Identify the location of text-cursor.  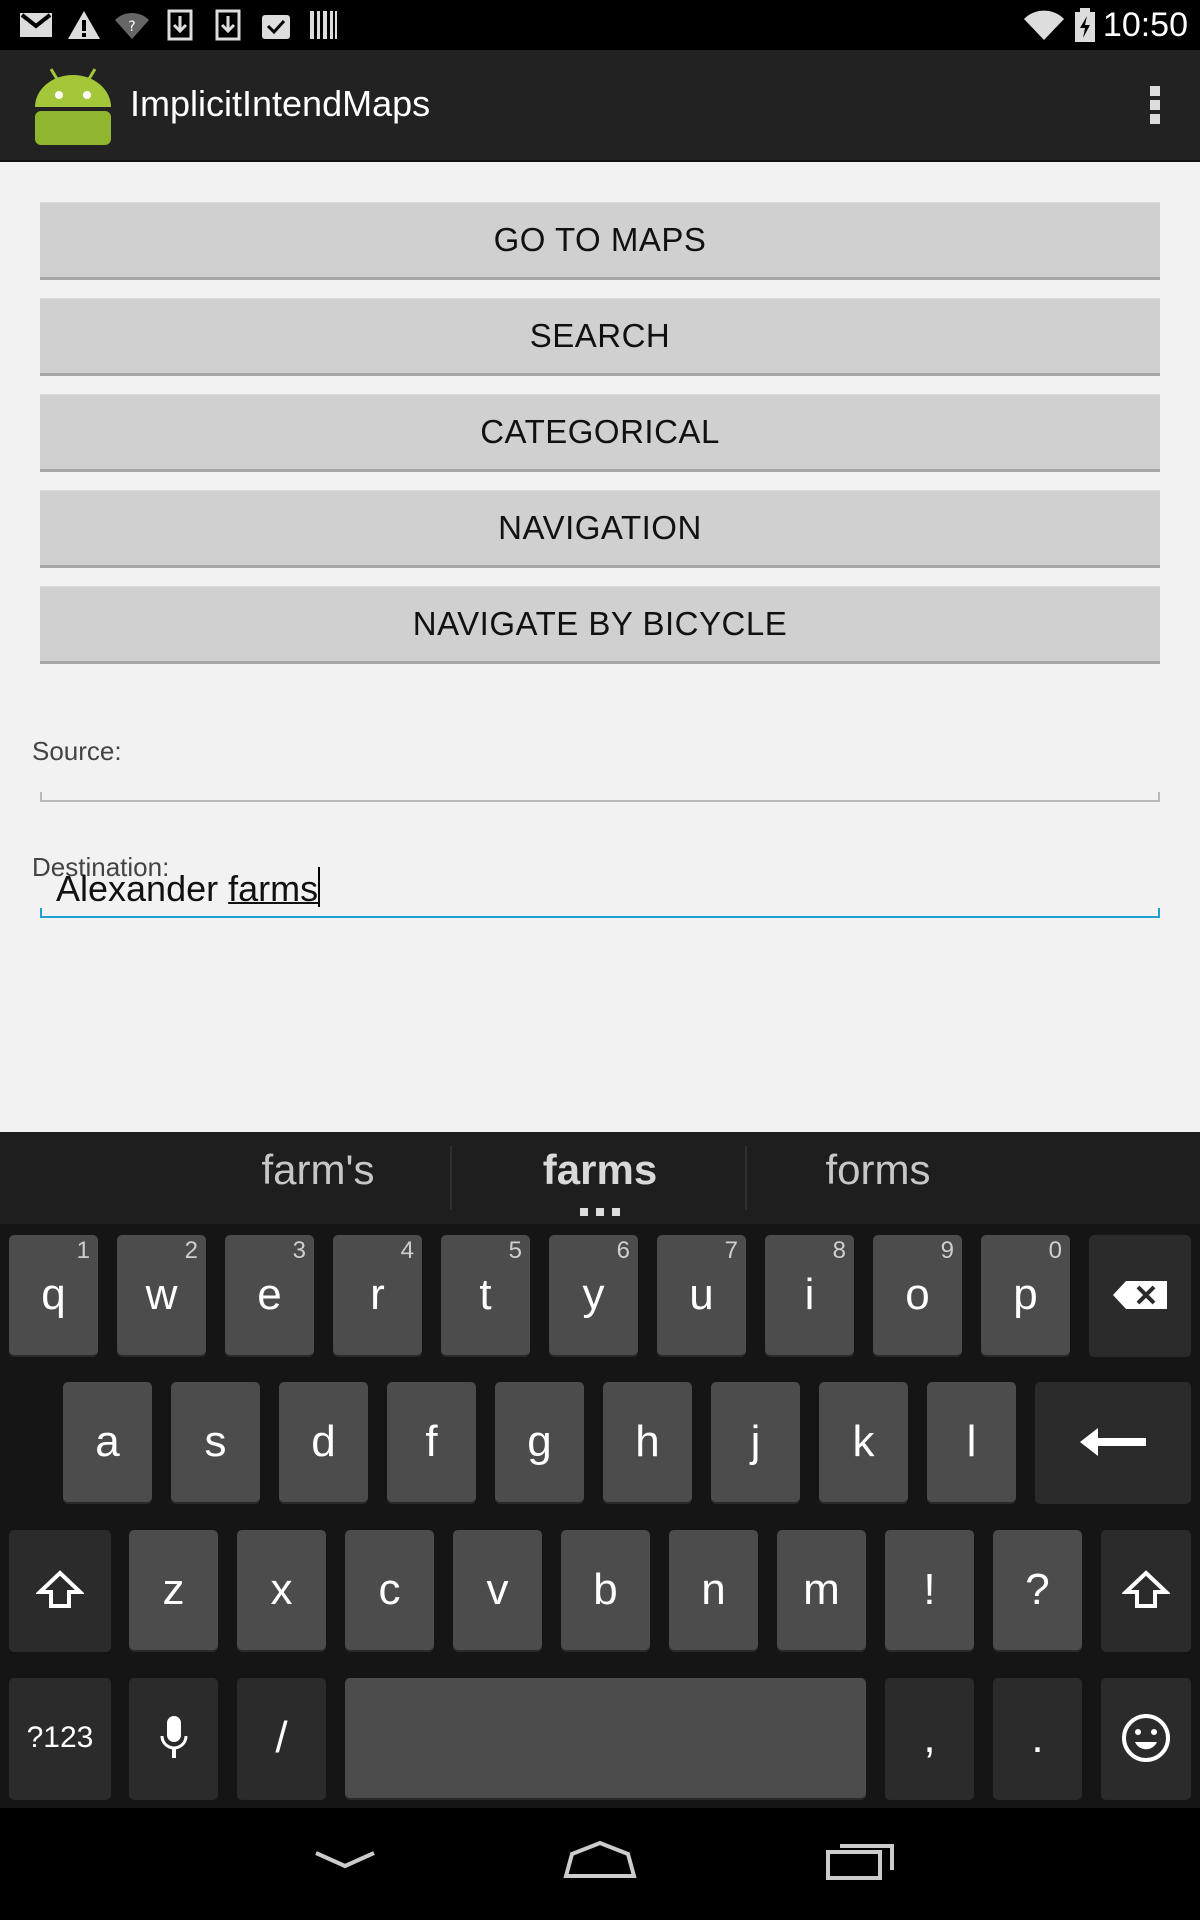
(319, 887).